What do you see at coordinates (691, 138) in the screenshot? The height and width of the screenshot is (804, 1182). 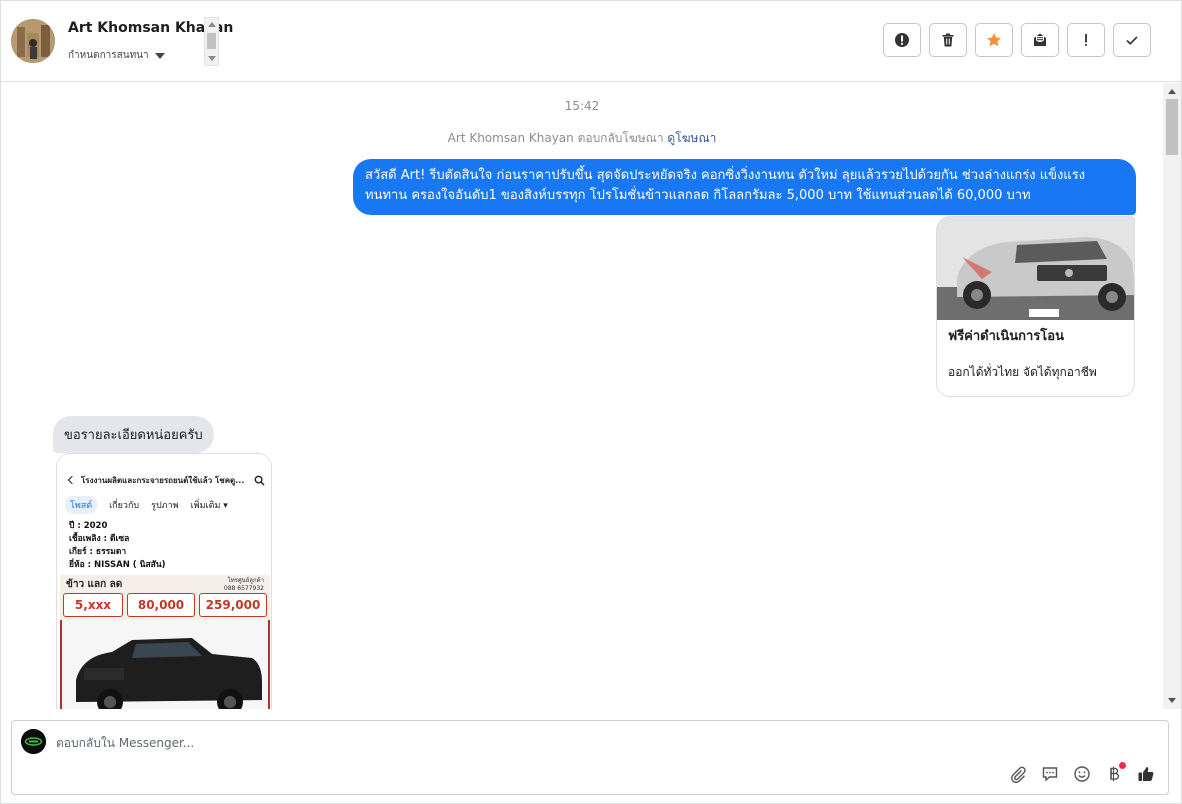 I see `view-ad-link: ดูโฆษณา` at bounding box center [691, 138].